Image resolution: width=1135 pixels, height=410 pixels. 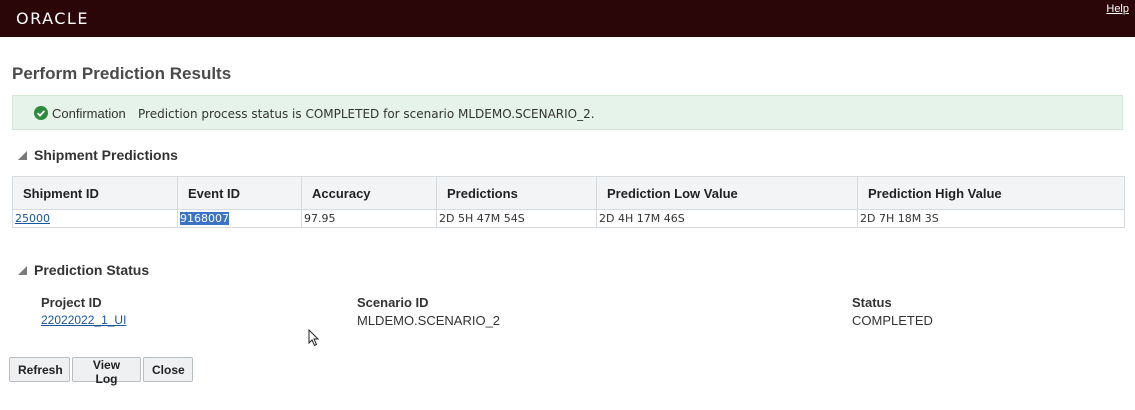 I want to click on table-cell-event-id: 9168007, so click(x=239, y=218).